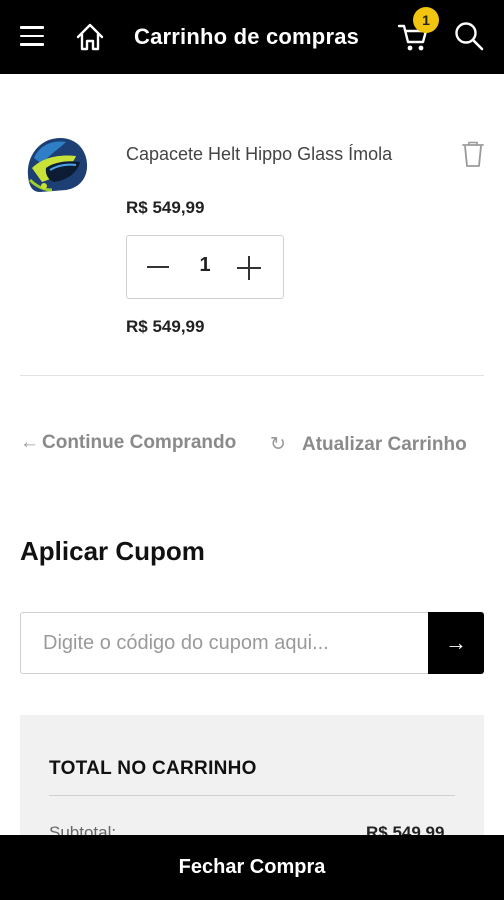 The height and width of the screenshot is (900, 504). What do you see at coordinates (384, 444) in the screenshot?
I see `update-cart-label: Atualizar Carrinho` at bounding box center [384, 444].